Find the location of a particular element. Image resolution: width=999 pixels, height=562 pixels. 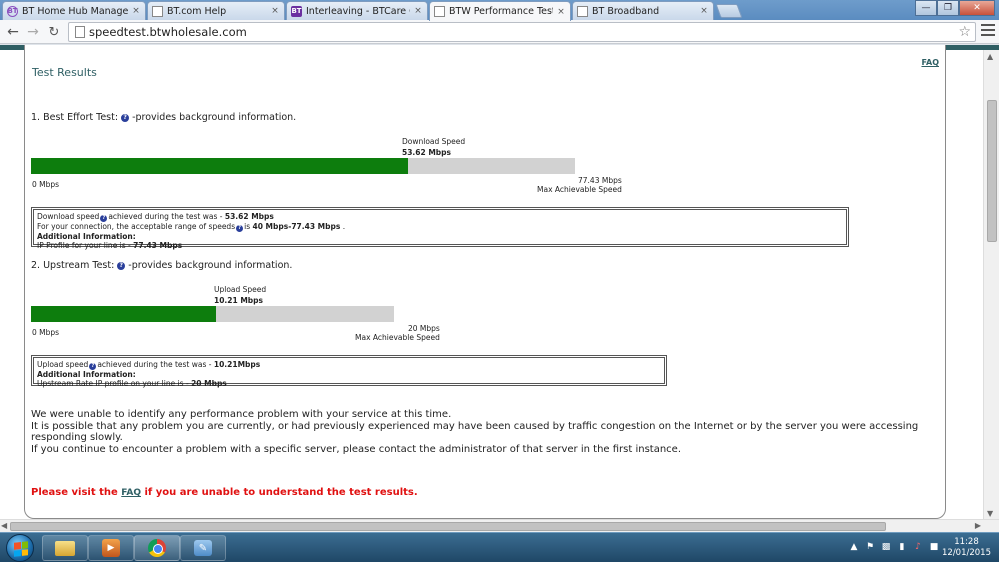

vertical-scrollbar: ▲ ▼ is located at coordinates (991, 285).